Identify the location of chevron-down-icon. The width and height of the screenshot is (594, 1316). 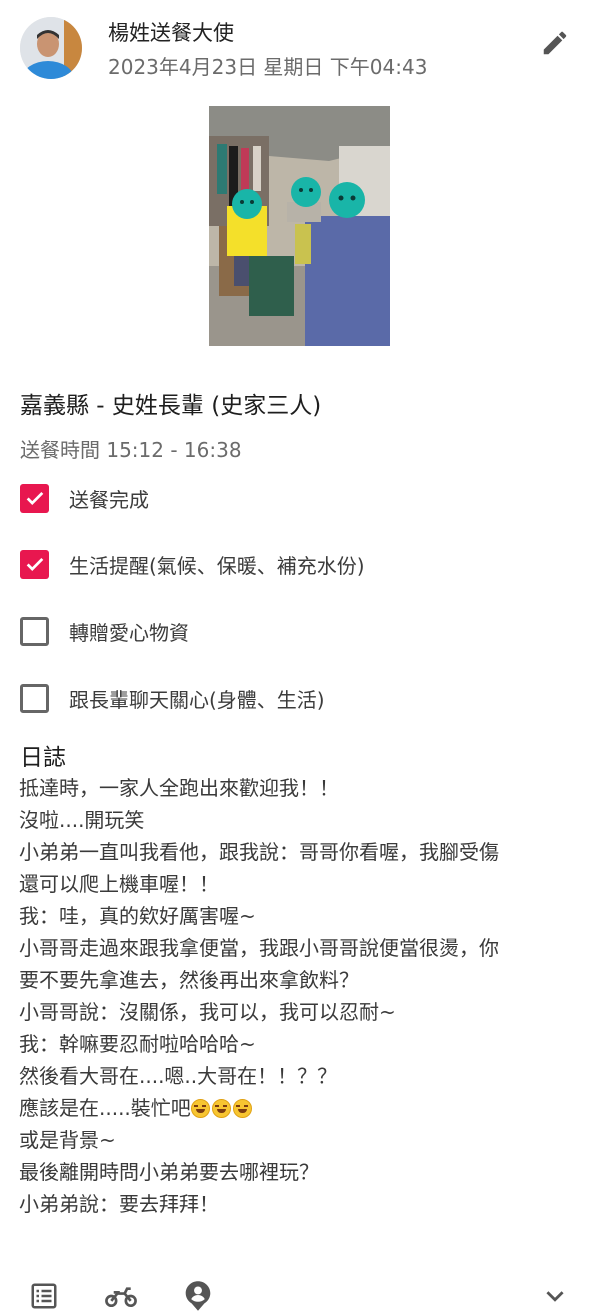
(555, 1296).